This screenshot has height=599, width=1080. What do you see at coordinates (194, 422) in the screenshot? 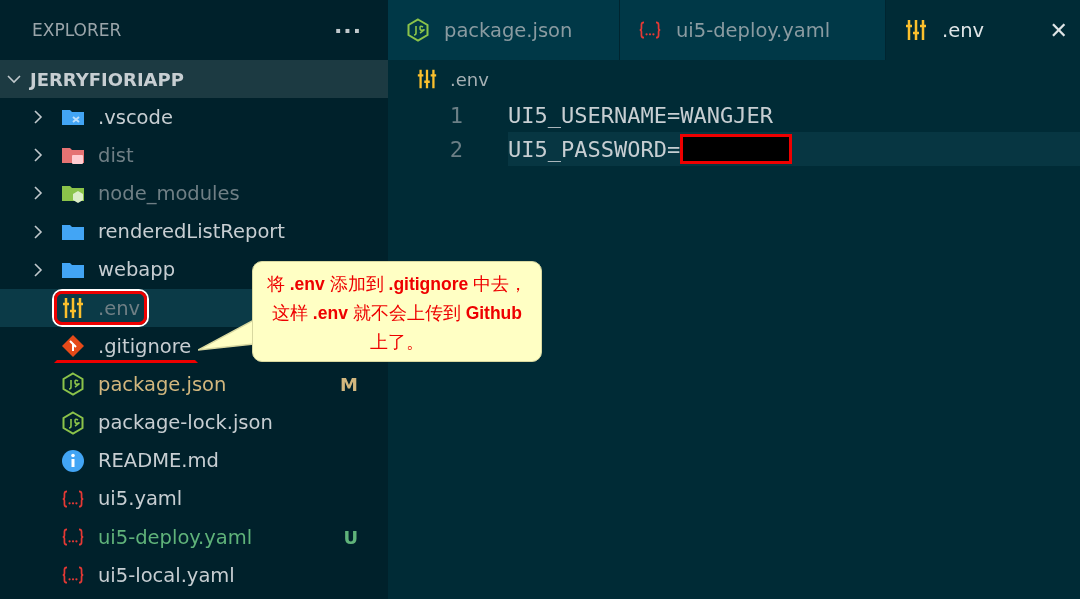
I see `tree-item: package-lock.json` at bounding box center [194, 422].